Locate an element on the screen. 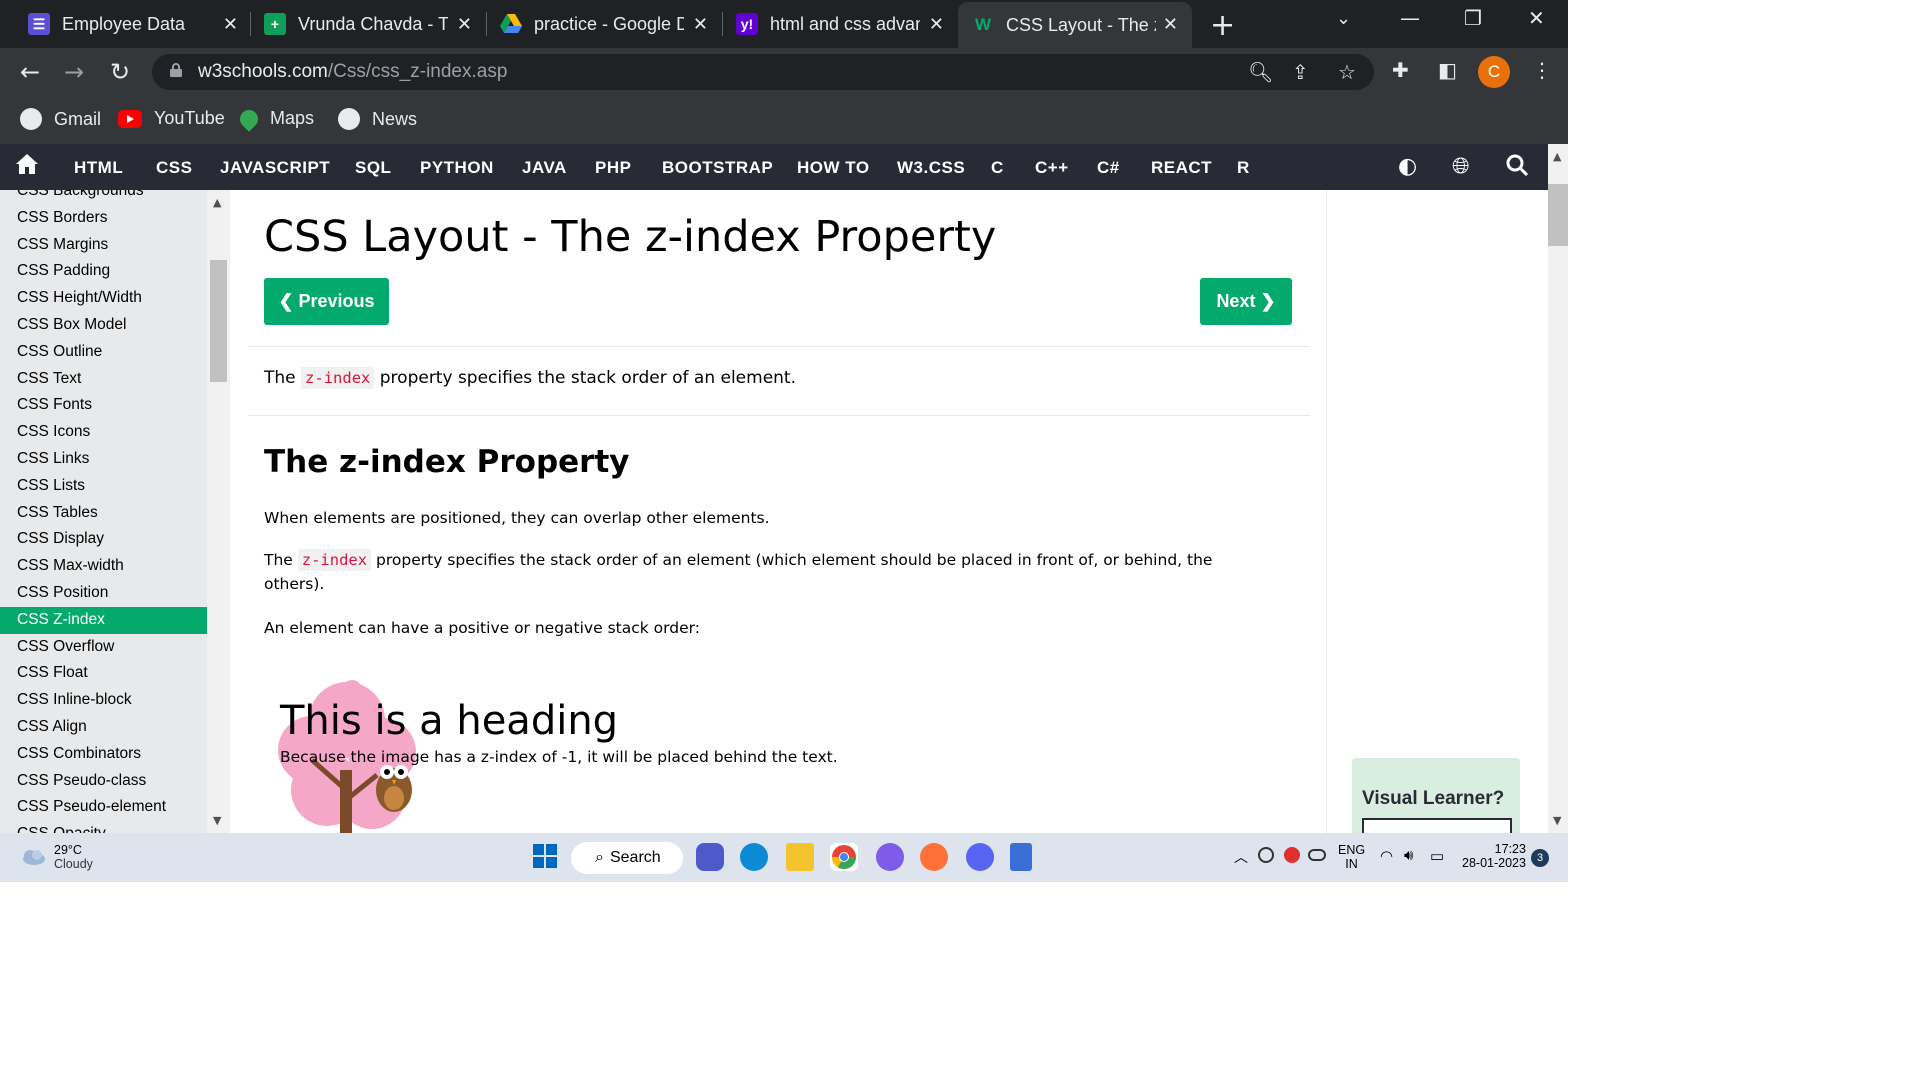 This screenshot has height=1080, width=1920. globe-icon: 🌐︎ is located at coordinates (1461, 166).